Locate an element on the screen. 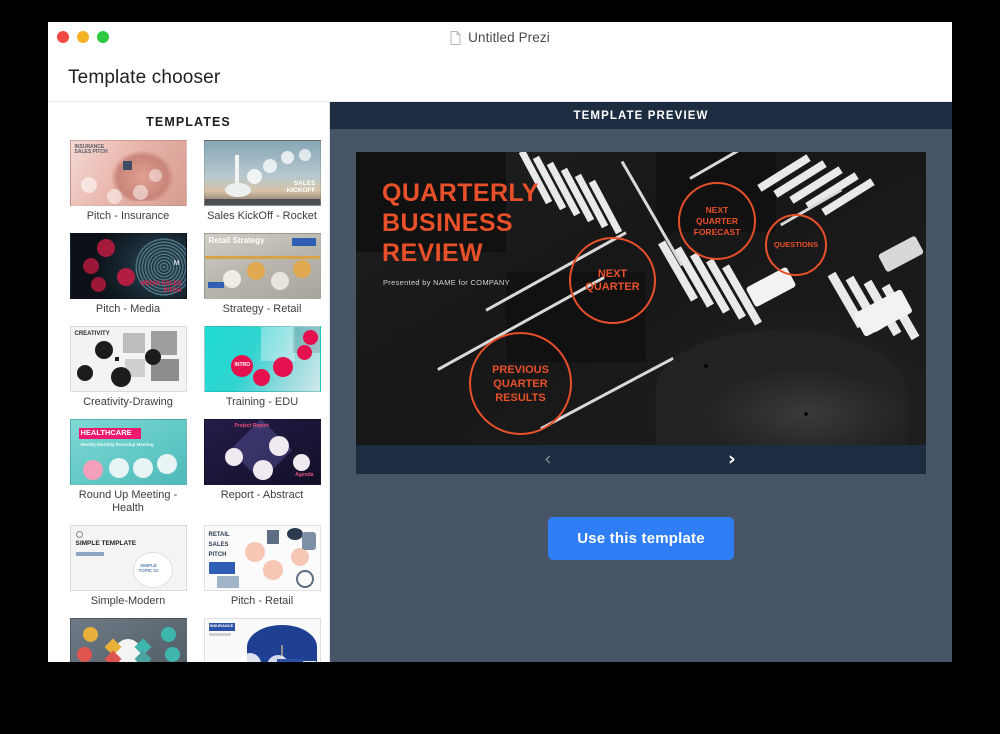 This screenshot has width=1000, height=734. slide-node-questions: QUESTIONS is located at coordinates (796, 245).